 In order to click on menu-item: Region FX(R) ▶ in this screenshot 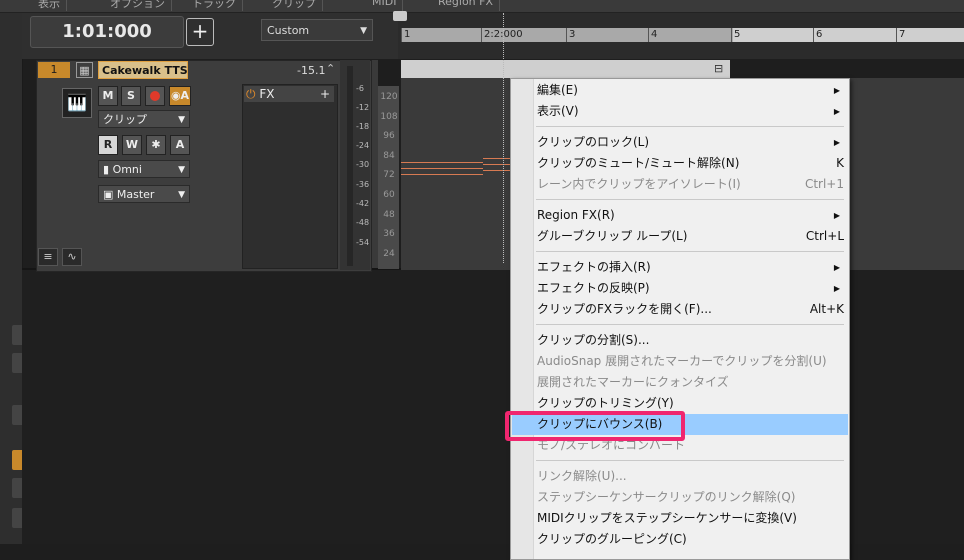, I will do `click(680, 215)`.